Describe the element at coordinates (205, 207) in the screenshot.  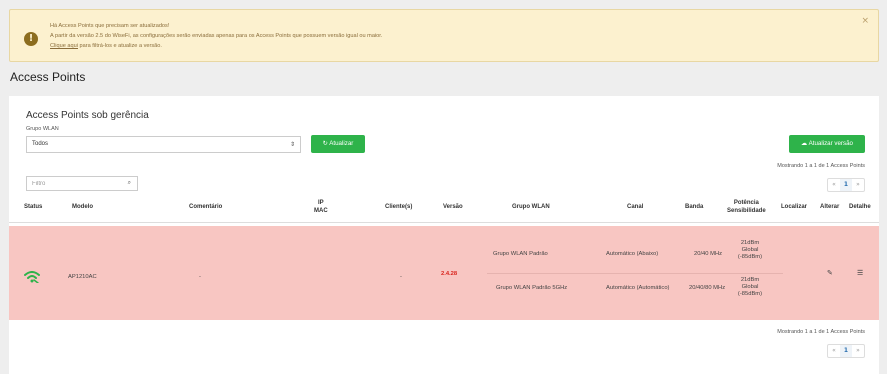
I see `header-comentario: Comentário` at that location.